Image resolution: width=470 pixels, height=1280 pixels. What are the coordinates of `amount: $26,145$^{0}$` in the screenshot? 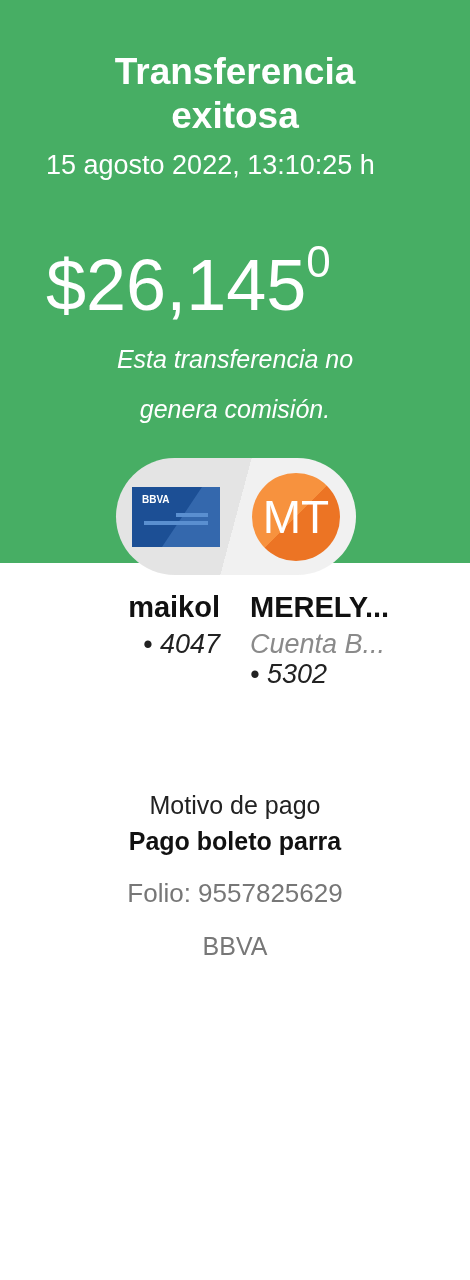 It's located at (189, 285).